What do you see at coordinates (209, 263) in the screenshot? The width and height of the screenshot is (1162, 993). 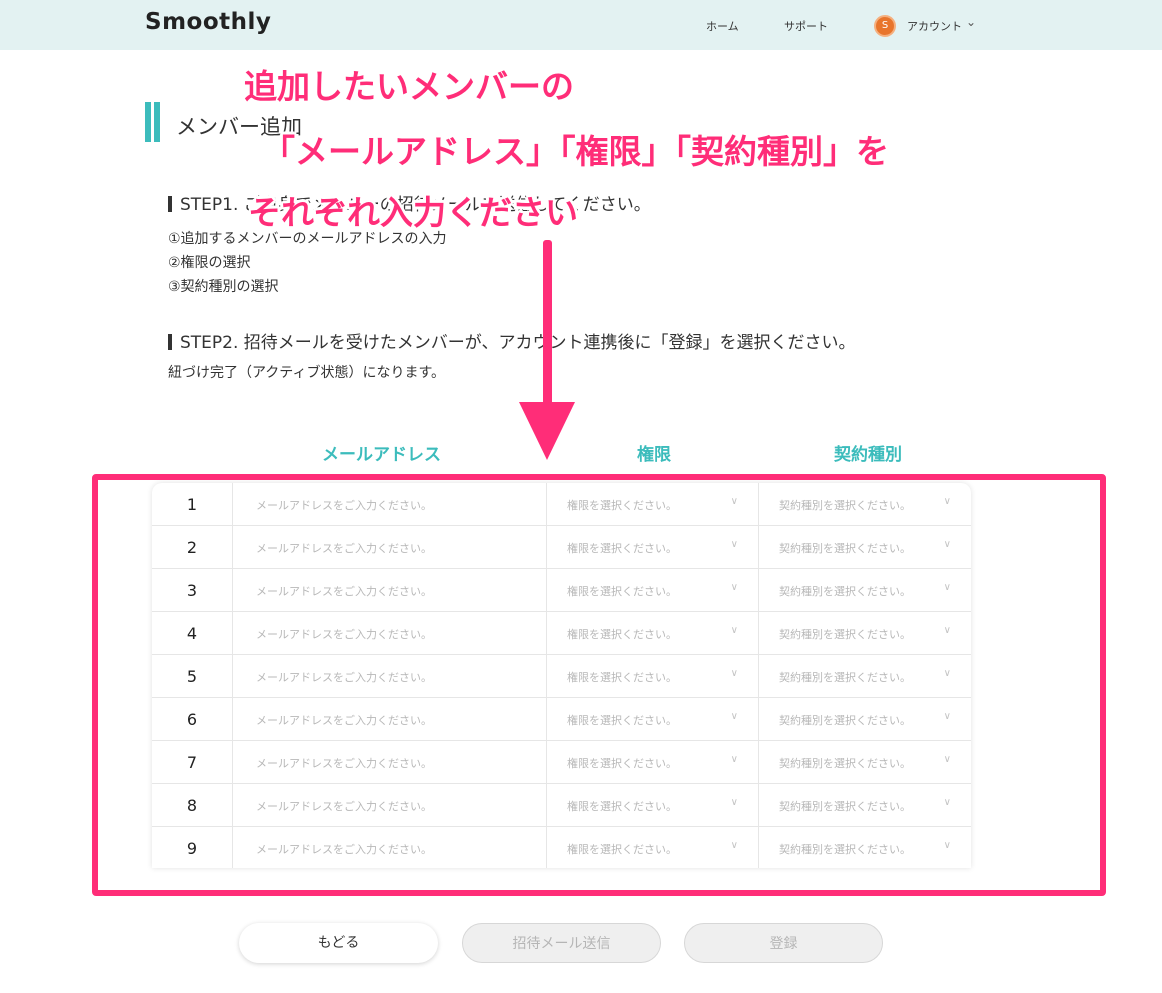 I see `step1-item: ②権限の選択` at bounding box center [209, 263].